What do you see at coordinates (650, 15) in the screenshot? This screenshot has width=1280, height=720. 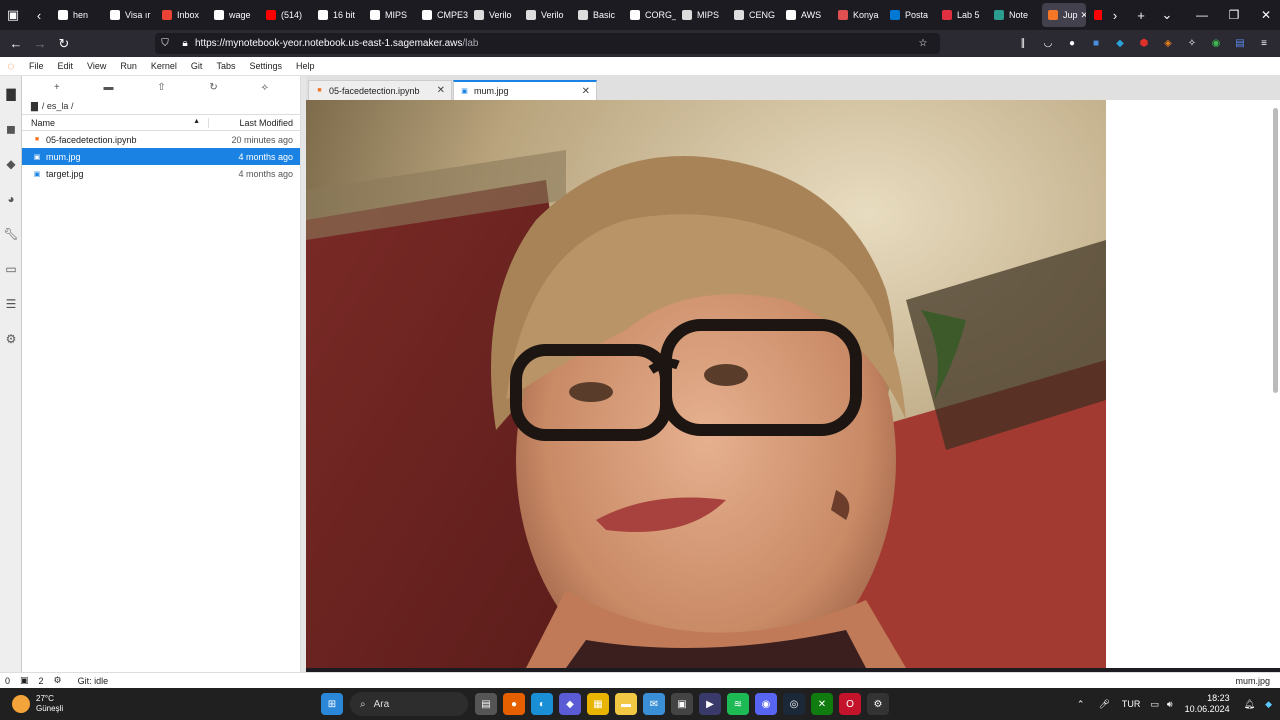 I see `browser-tab: CORG_Pr` at bounding box center [650, 15].